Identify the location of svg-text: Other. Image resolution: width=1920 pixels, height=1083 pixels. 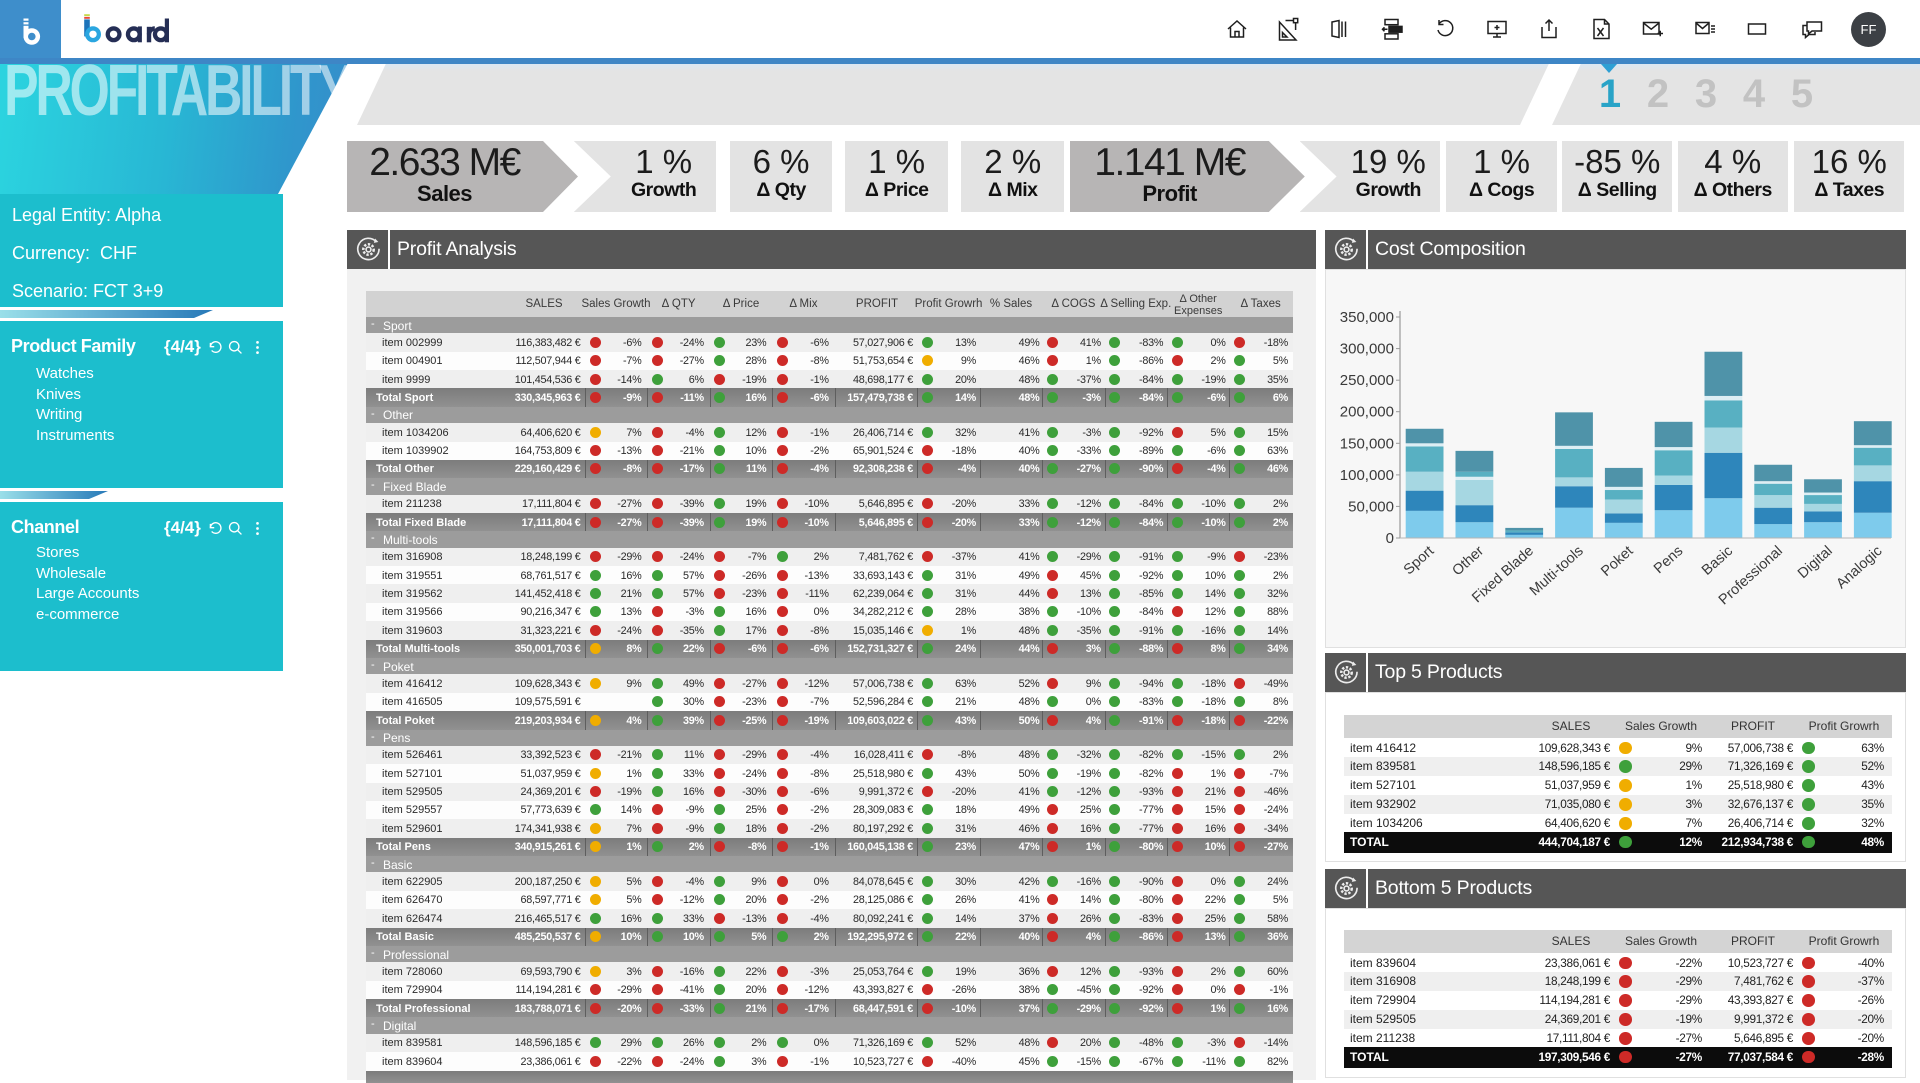
(1468, 561).